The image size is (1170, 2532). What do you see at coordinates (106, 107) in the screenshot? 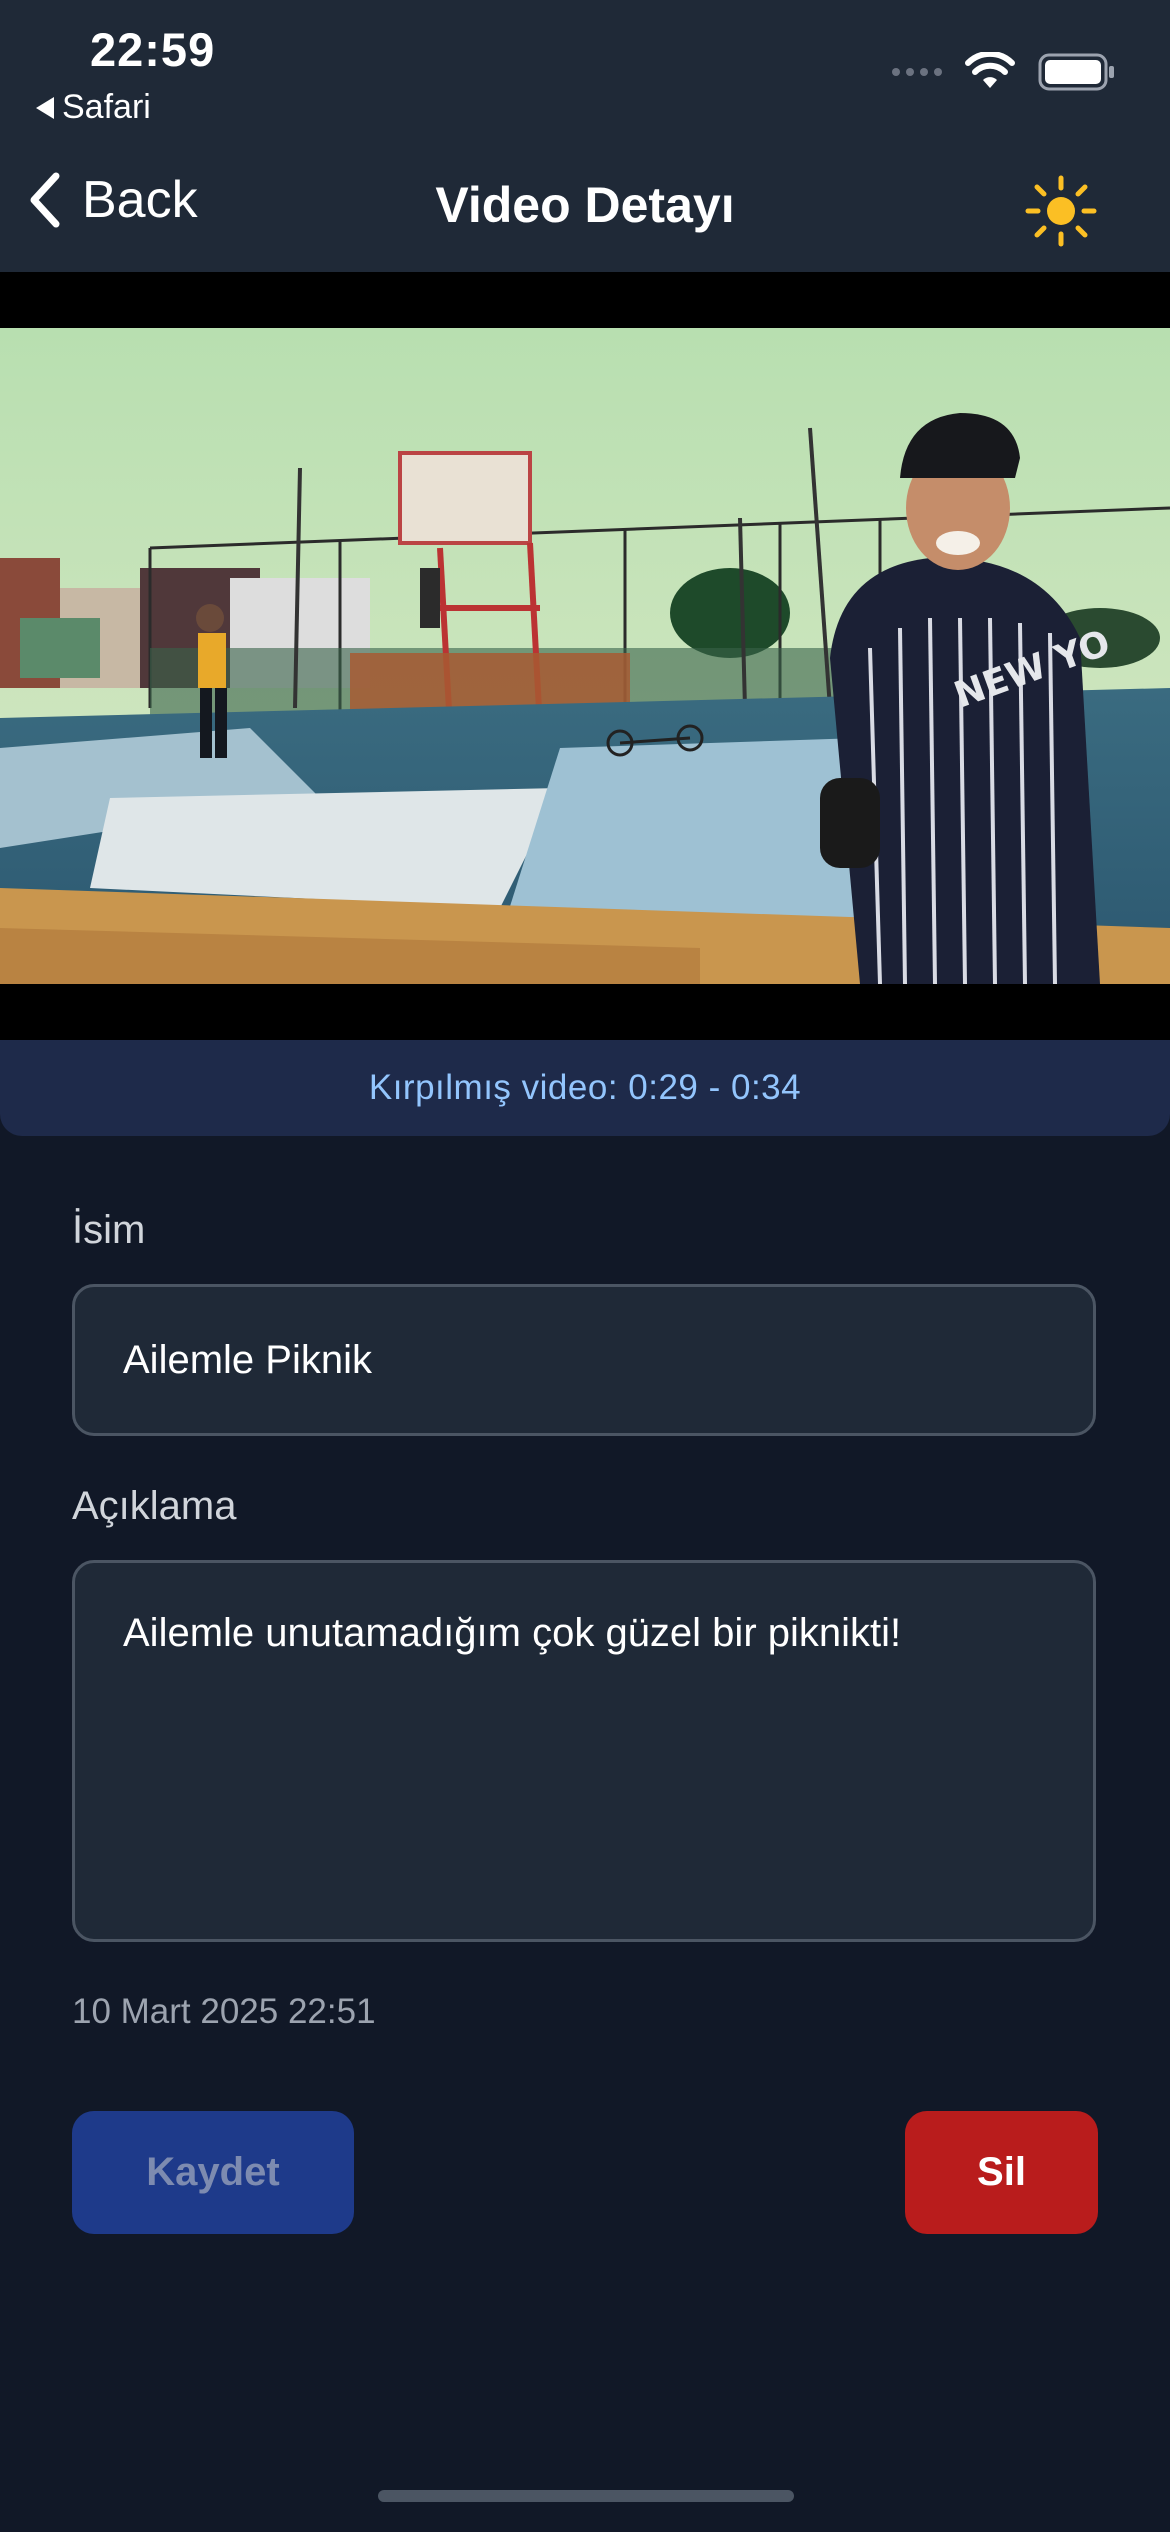
I see `back-app-label: Safari` at bounding box center [106, 107].